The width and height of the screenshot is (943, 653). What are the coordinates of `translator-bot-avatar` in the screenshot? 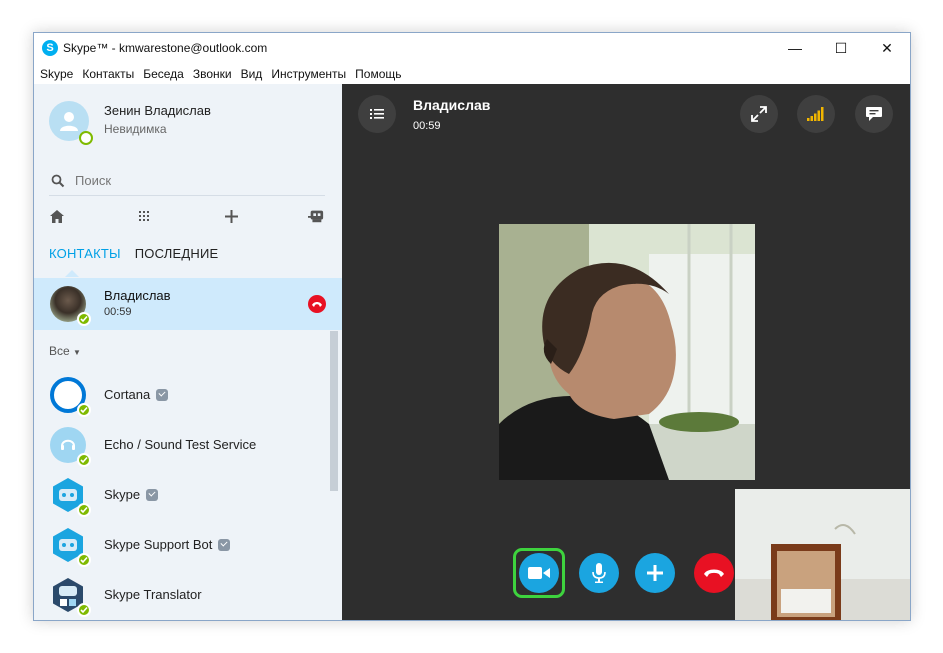 It's located at (70, 597).